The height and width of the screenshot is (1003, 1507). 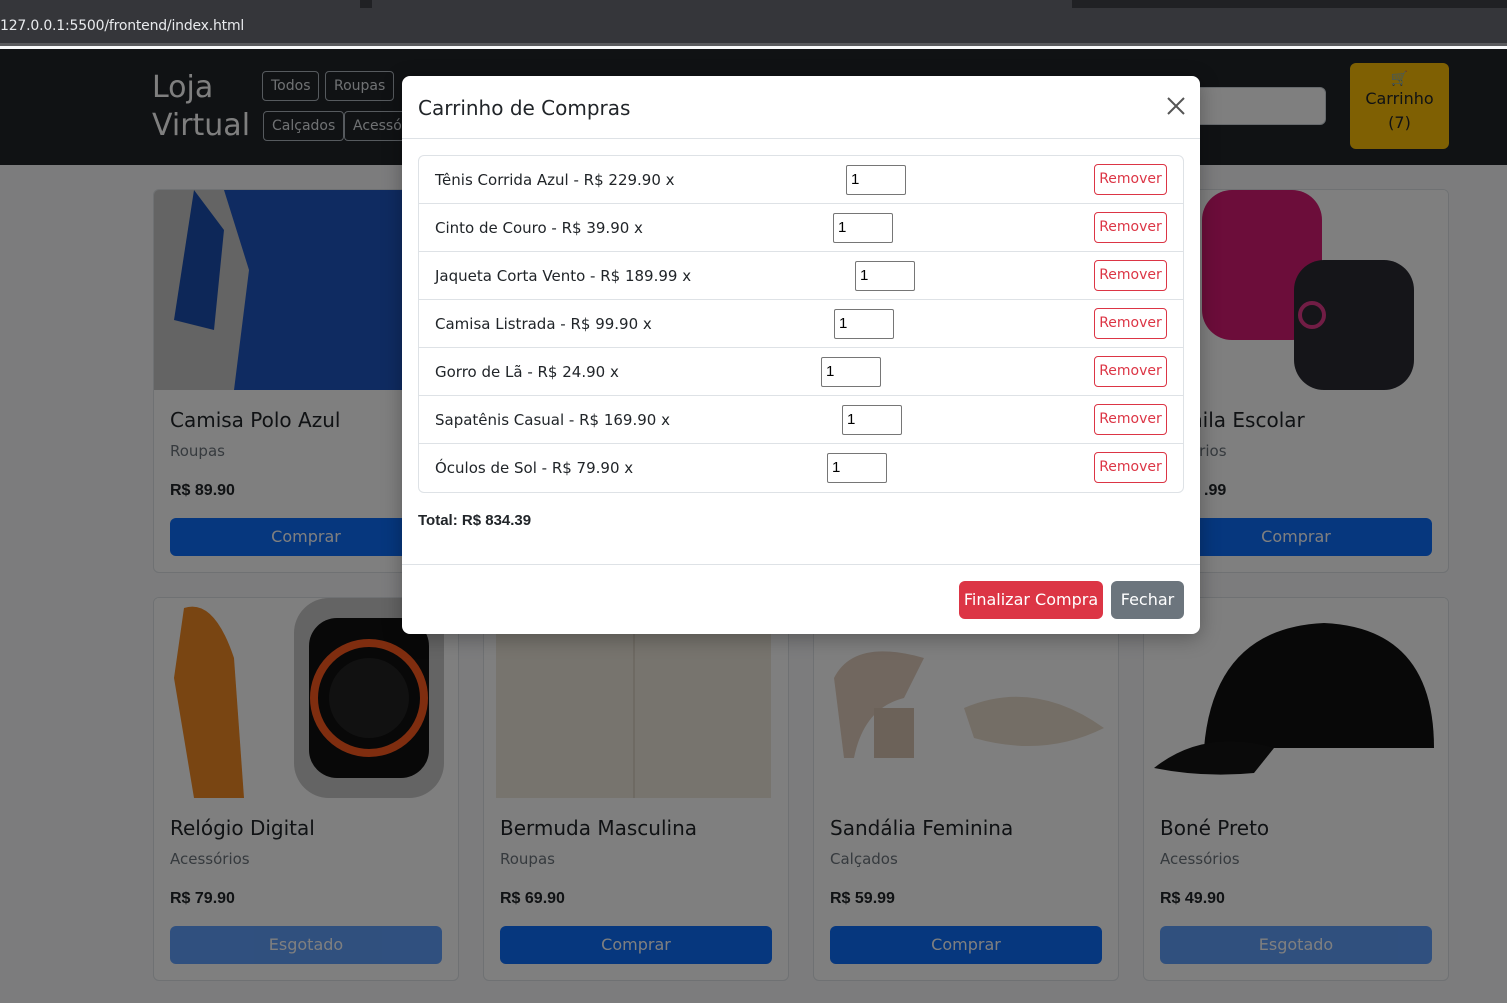 What do you see at coordinates (122, 26) in the screenshot?
I see `url-text: 127.0.0.1:5500/frontend/index.html` at bounding box center [122, 26].